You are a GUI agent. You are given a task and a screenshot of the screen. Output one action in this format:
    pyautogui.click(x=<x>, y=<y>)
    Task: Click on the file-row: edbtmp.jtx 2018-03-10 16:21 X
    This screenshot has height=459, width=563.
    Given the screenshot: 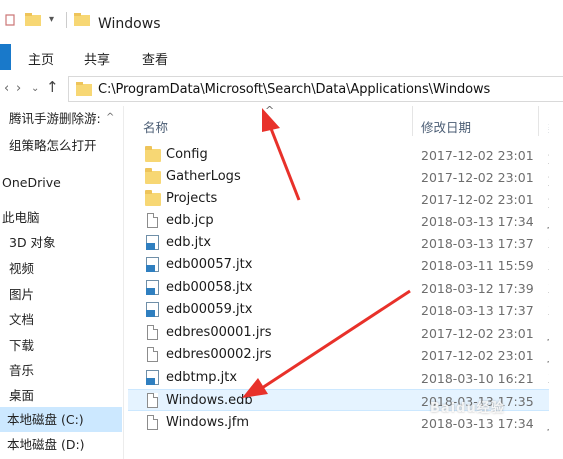 What is the action you would take?
    pyautogui.click(x=345, y=378)
    